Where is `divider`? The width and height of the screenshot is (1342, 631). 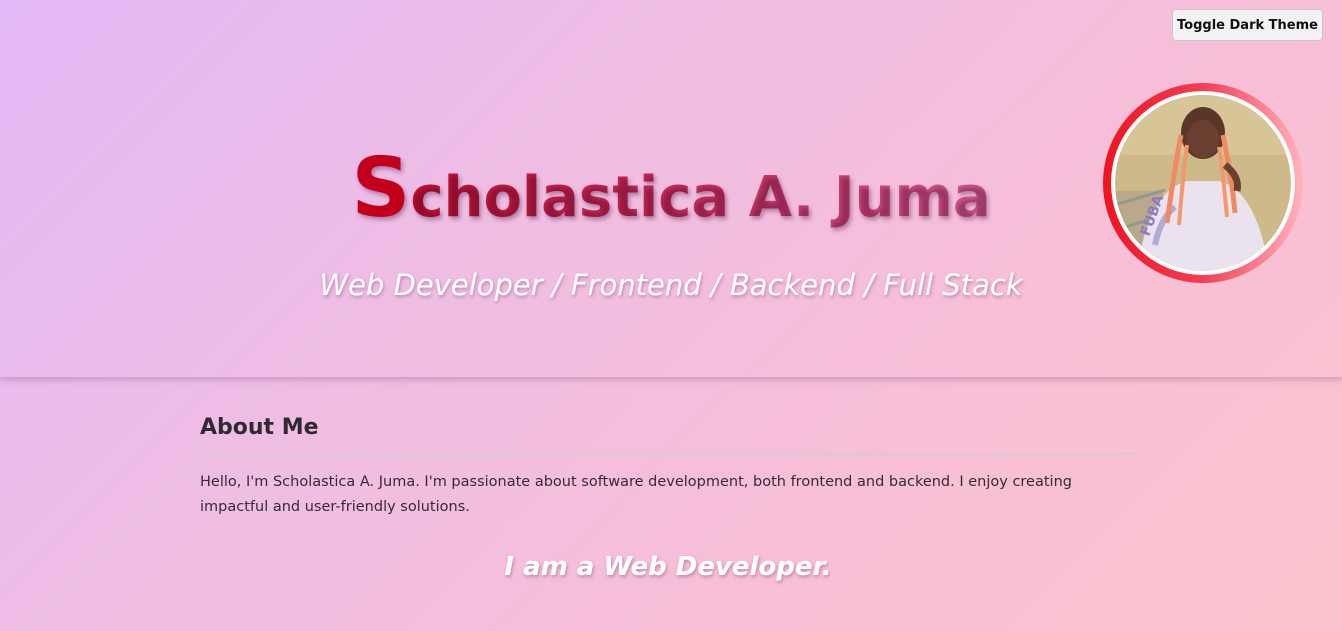 divider is located at coordinates (668, 454).